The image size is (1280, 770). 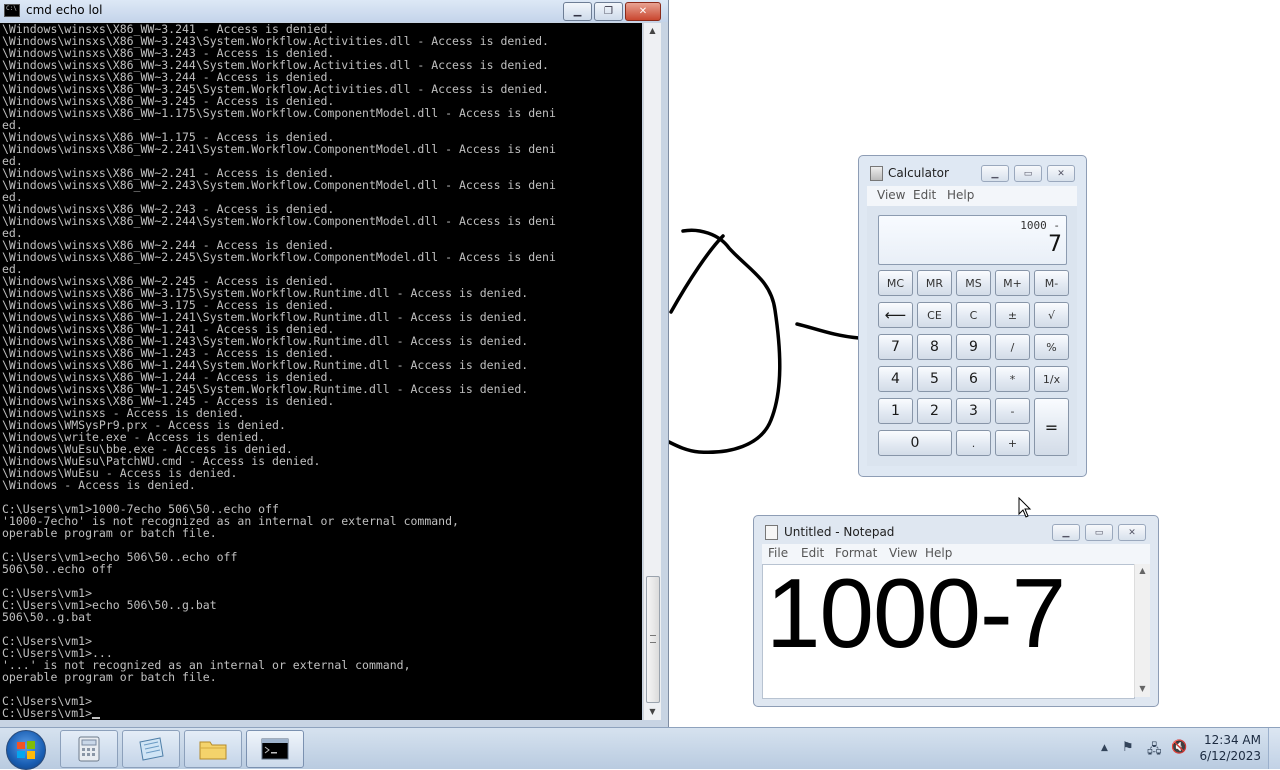 I want to click on network-icon: 🖧, so click(x=1154, y=751).